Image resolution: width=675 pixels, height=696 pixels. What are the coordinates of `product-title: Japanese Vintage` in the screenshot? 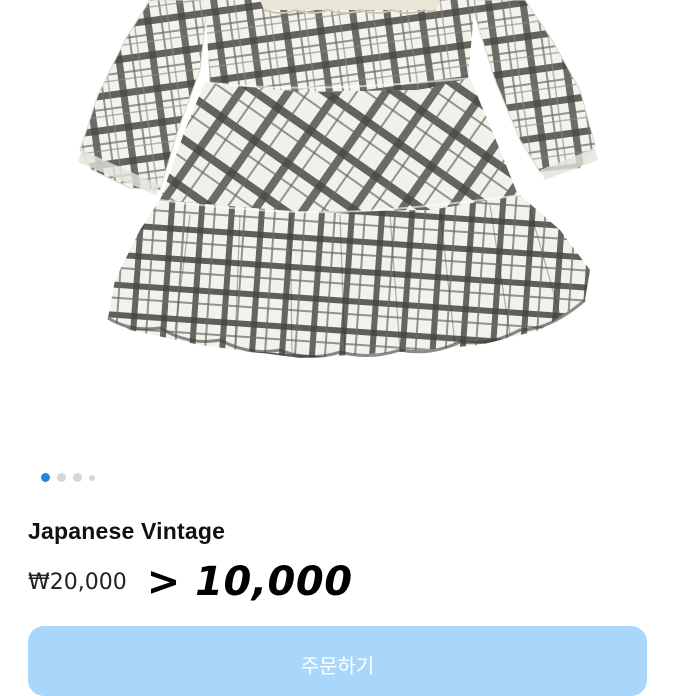 It's located at (127, 531).